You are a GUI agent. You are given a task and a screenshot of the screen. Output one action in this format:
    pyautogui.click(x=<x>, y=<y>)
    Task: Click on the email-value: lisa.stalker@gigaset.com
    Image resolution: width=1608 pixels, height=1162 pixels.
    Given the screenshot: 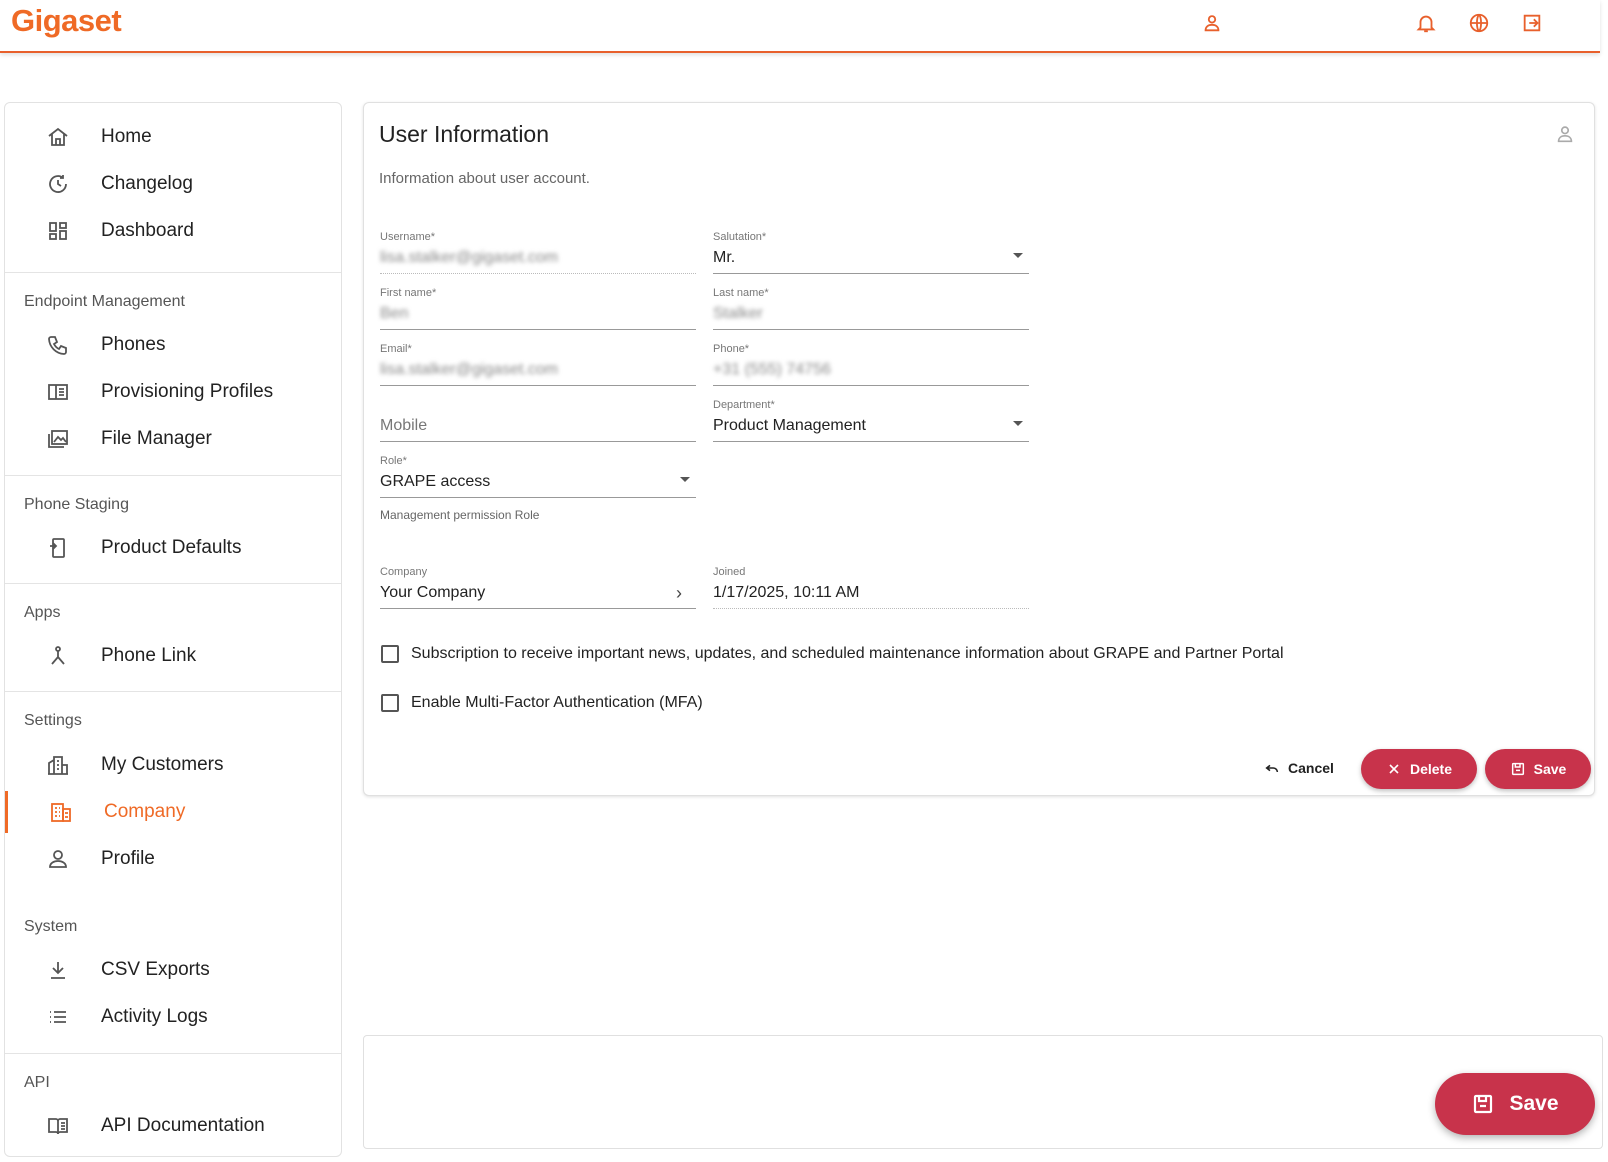 What is the action you would take?
    pyautogui.click(x=469, y=369)
    